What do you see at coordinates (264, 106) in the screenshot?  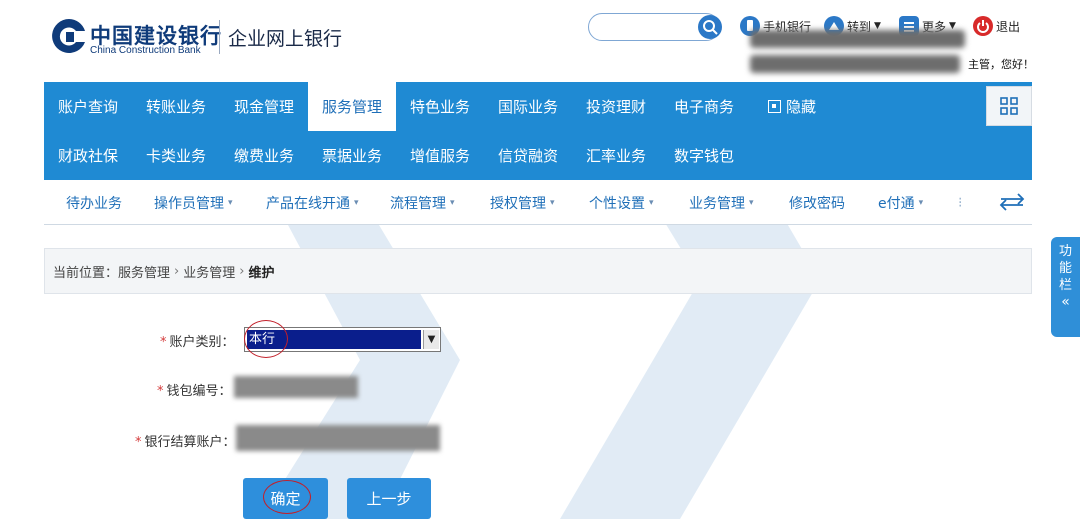 I see `nav-cash-management: 现金管理` at bounding box center [264, 106].